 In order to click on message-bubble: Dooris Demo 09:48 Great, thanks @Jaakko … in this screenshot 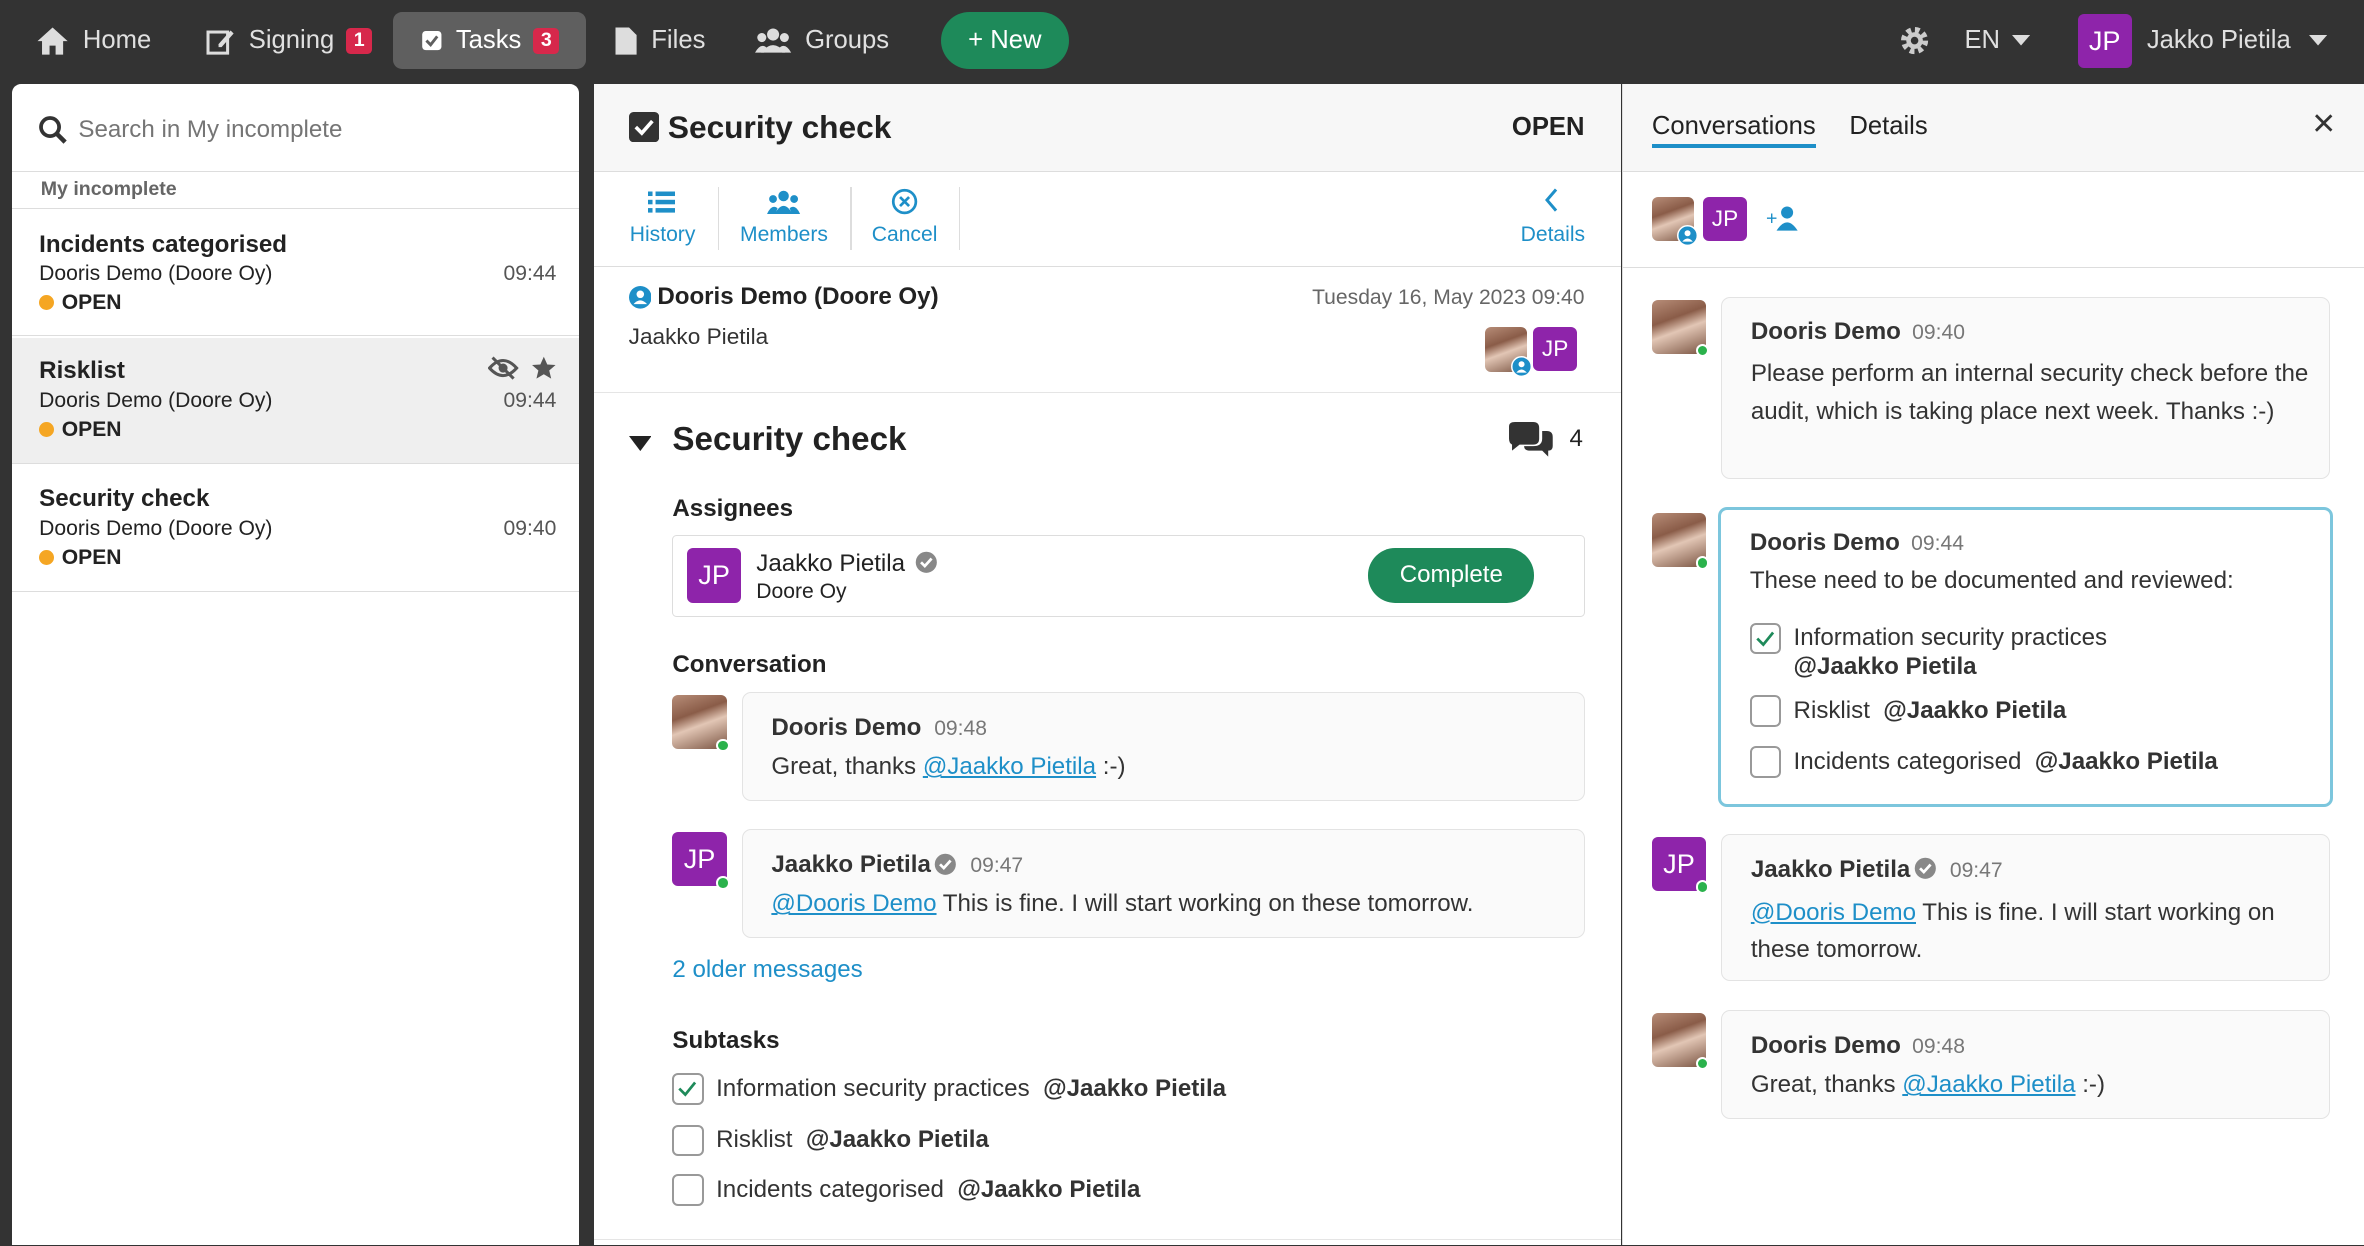, I will do `click(1163, 746)`.